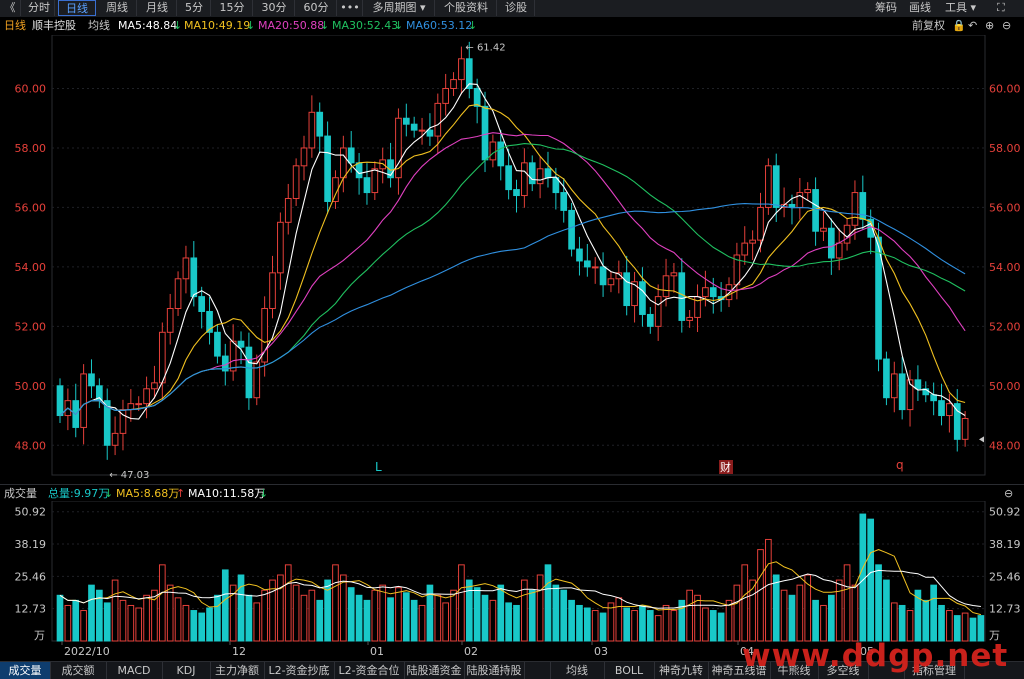  I want to click on toolbar-tab-7: 60分, so click(316, 8).